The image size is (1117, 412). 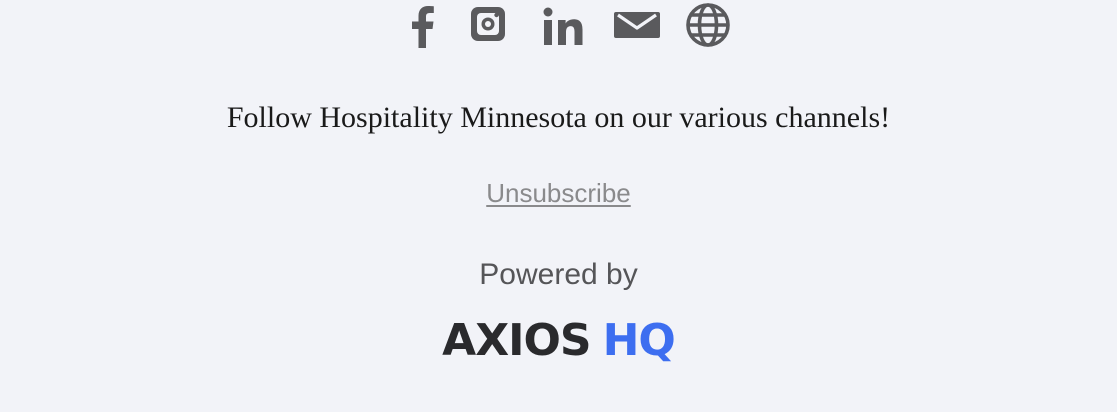 What do you see at coordinates (421, 26) in the screenshot?
I see `facebook-icon` at bounding box center [421, 26].